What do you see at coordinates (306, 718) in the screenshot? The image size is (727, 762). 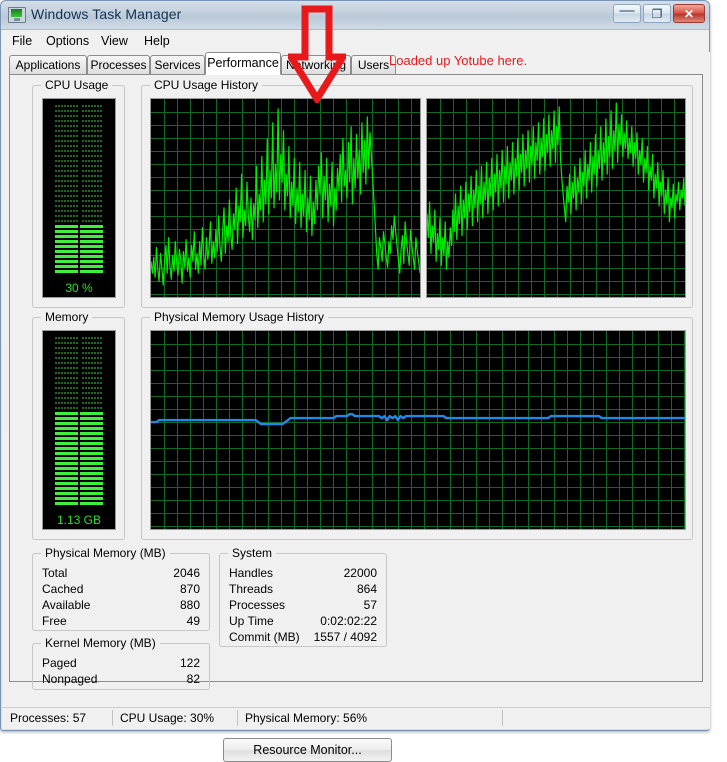 I see `status-physical-memory: Physical Memory: 56%` at bounding box center [306, 718].